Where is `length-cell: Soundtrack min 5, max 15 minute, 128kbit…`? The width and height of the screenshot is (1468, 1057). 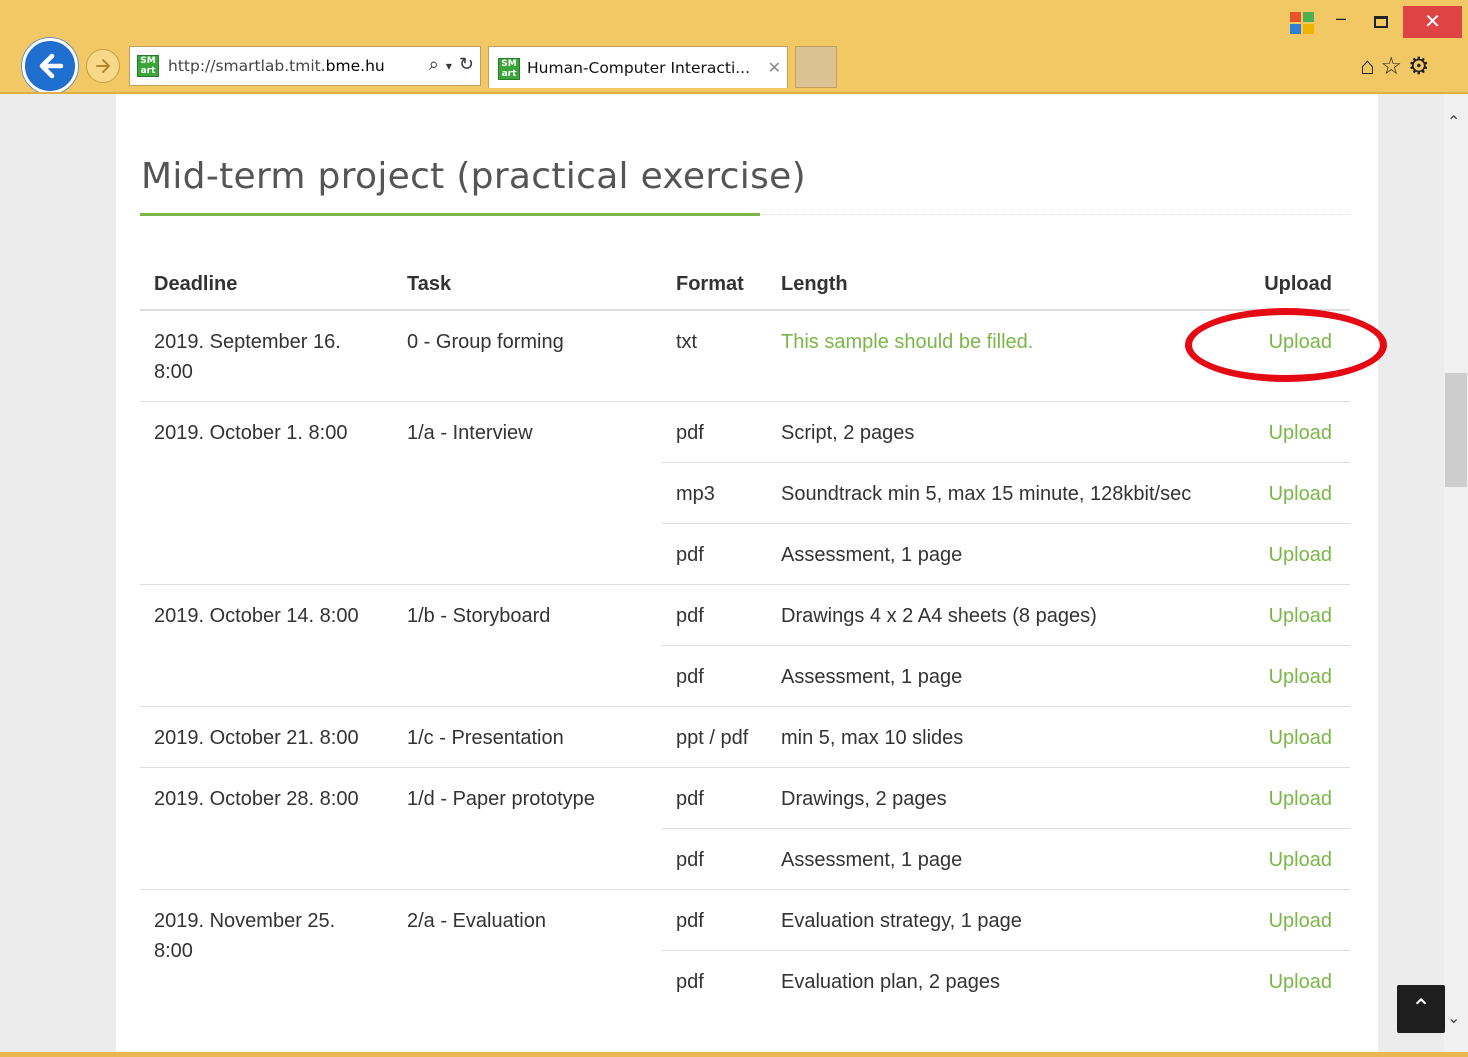
length-cell: Soundtrack min 5, max 15 minute, 128kbit… is located at coordinates (990, 493).